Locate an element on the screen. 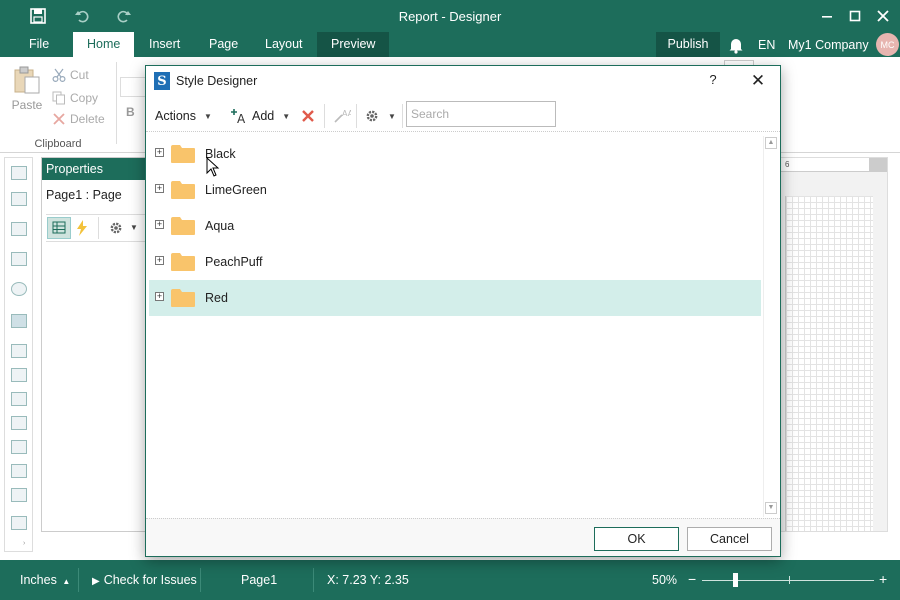  zoom-out-icon: − is located at coordinates (692, 579).